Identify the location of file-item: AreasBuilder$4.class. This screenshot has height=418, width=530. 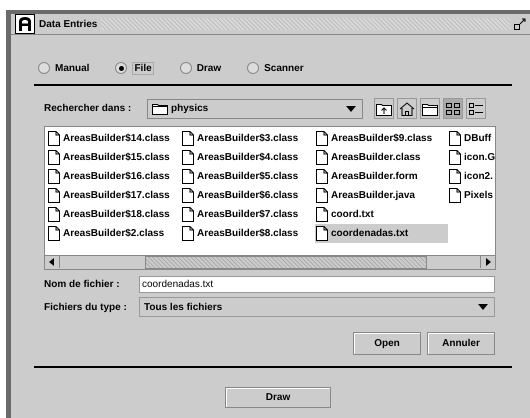
(248, 157).